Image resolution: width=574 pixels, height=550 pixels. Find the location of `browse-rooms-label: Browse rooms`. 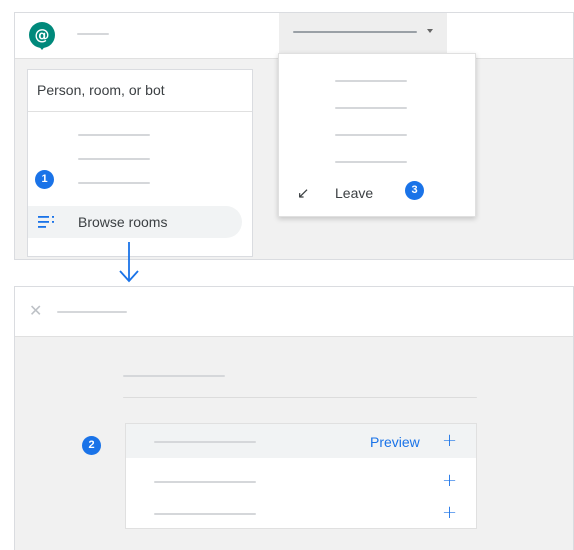

browse-rooms-label: Browse rooms is located at coordinates (123, 222).